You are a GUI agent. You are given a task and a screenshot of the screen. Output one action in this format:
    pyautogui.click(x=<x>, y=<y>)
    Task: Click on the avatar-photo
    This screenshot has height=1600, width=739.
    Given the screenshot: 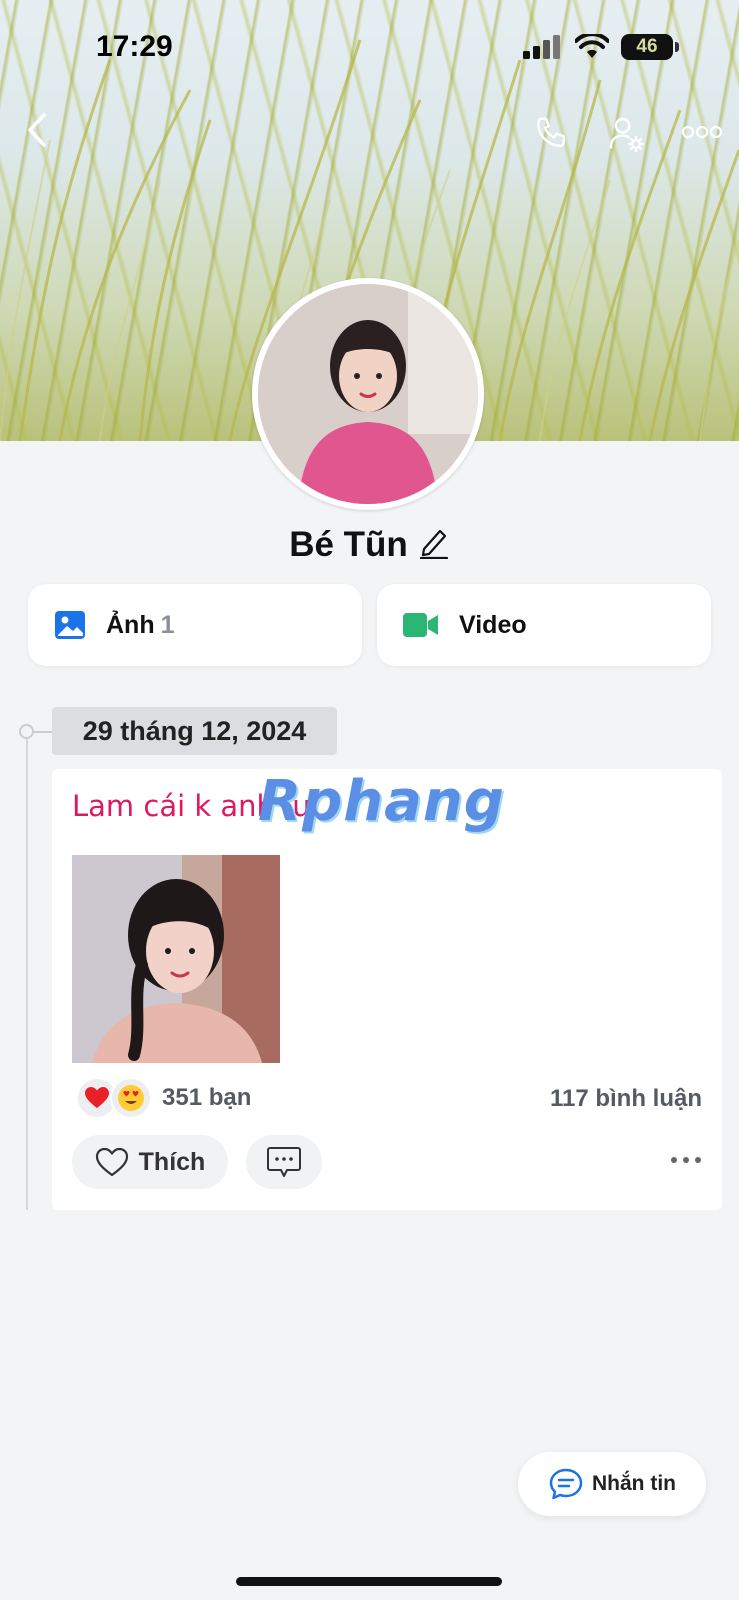 What is the action you would take?
    pyautogui.click(x=368, y=394)
    